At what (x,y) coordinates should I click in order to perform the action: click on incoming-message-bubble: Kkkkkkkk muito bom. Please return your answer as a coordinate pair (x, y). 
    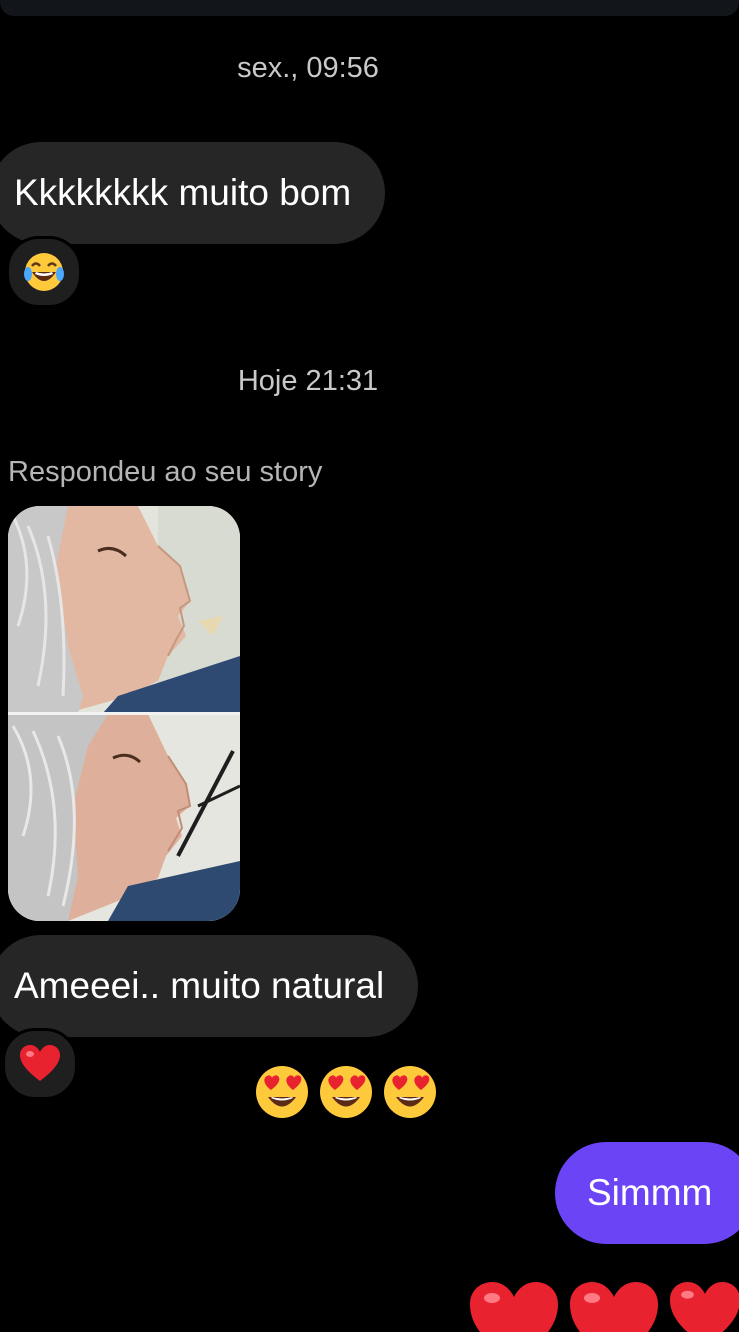
    Looking at the image, I should click on (193, 193).